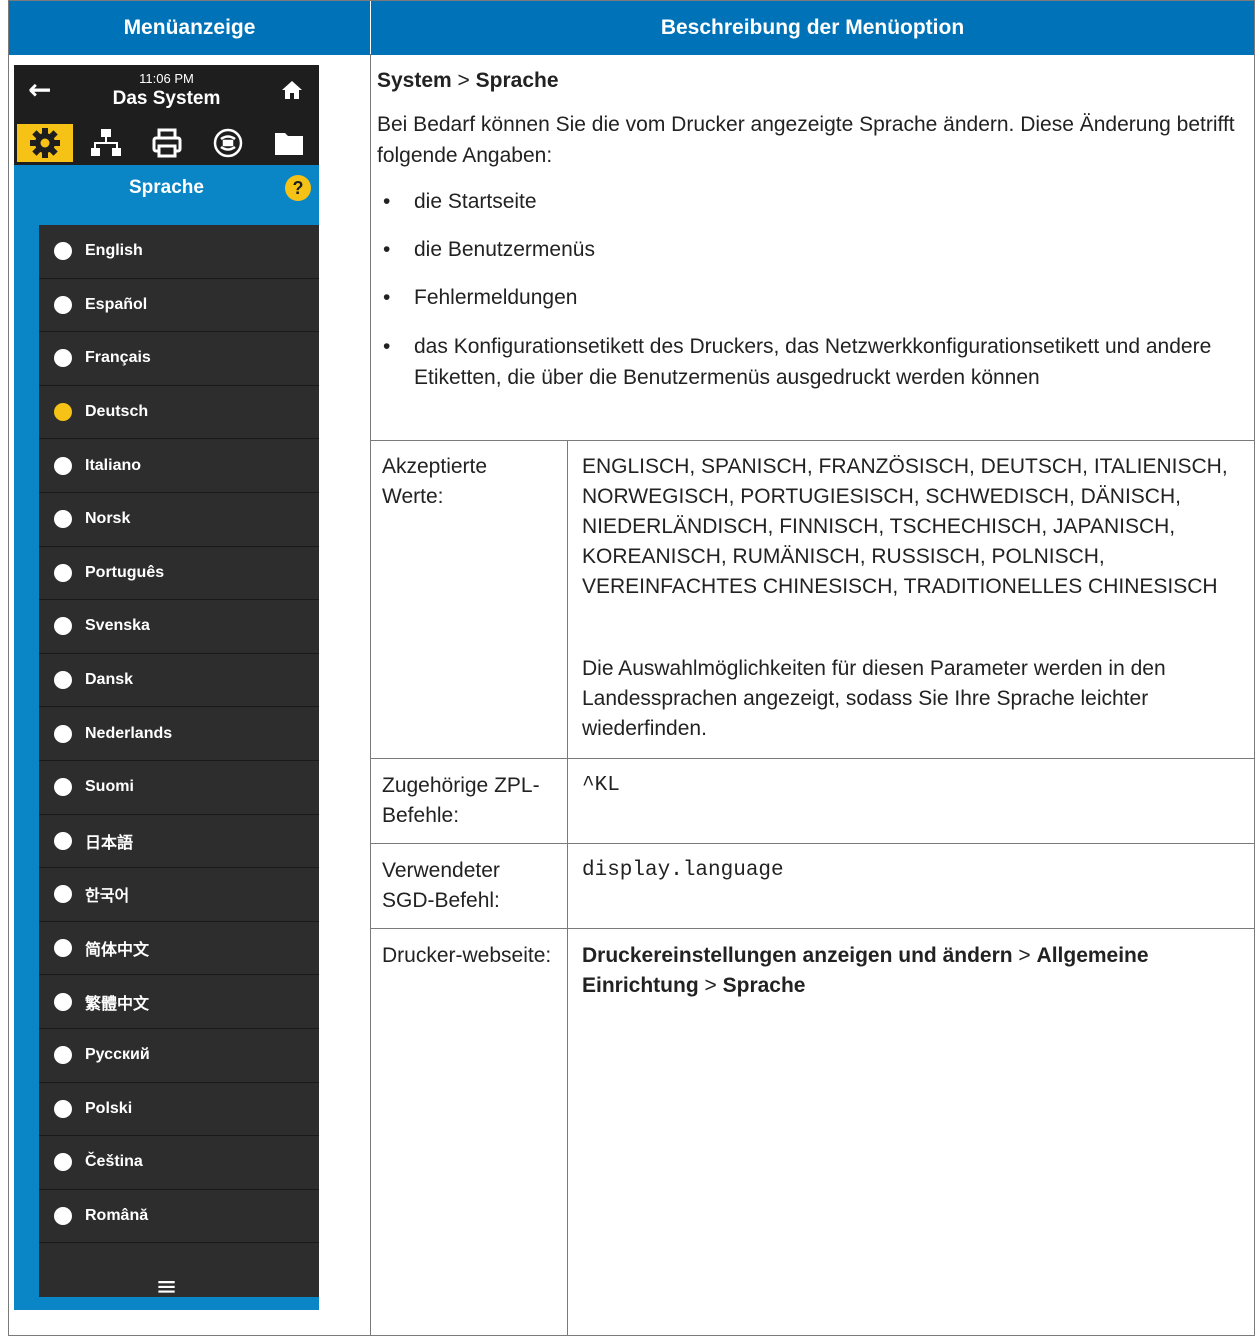 The image size is (1257, 1336). Describe the element at coordinates (179, 413) in the screenshot. I see `list-item: Deutsch` at that location.